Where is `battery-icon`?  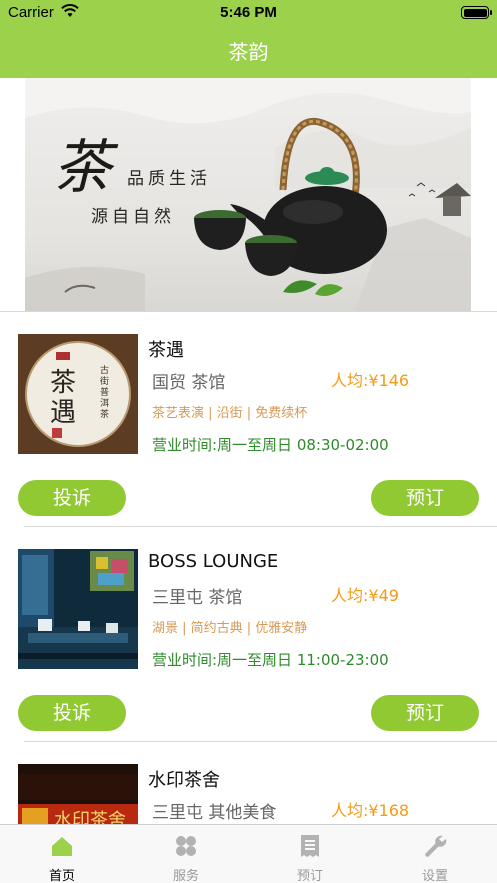 battery-icon is located at coordinates (476, 12).